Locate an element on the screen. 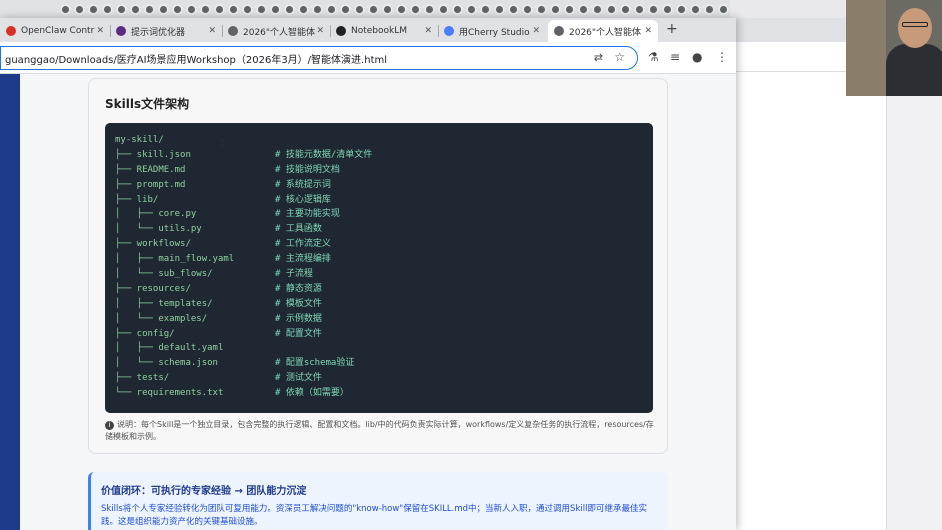 This screenshot has width=942, height=530. tab-prompt-optimizer: 提示词优化器 ✕ is located at coordinates (166, 31).